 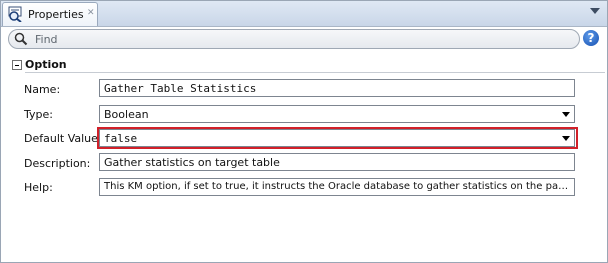 I want to click on description-label: Description:, so click(x=57, y=163).